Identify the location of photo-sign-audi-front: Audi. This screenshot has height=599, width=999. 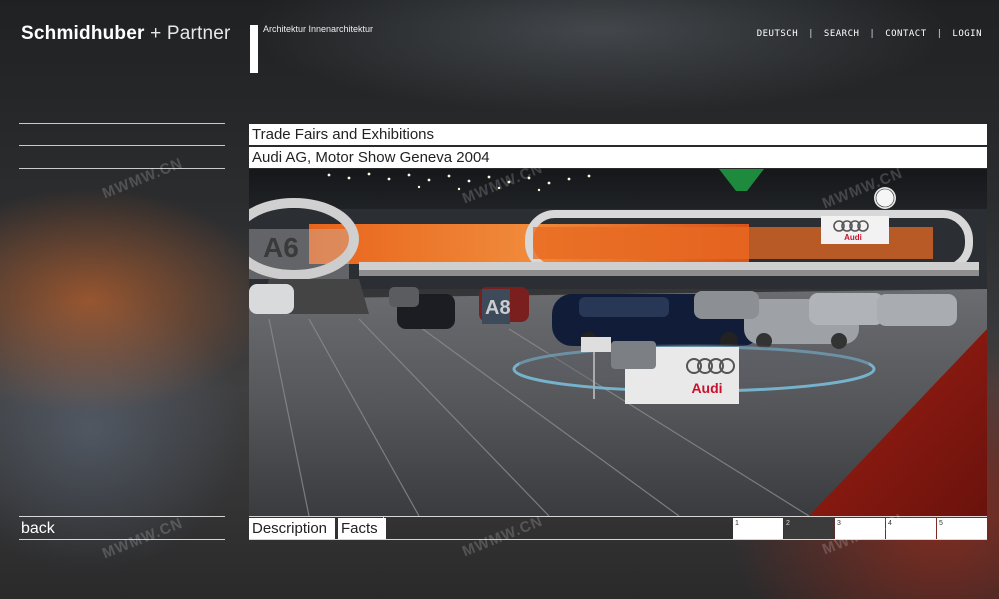
(706, 388).